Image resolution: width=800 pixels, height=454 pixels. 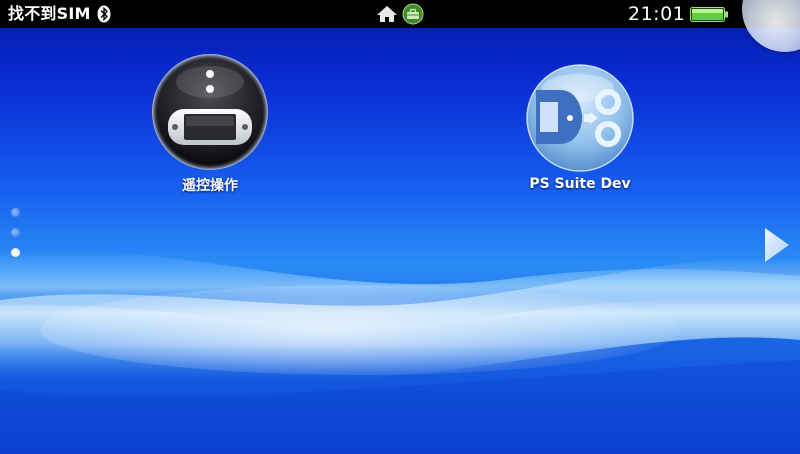 What do you see at coordinates (387, 14) in the screenshot?
I see `home-icon` at bounding box center [387, 14].